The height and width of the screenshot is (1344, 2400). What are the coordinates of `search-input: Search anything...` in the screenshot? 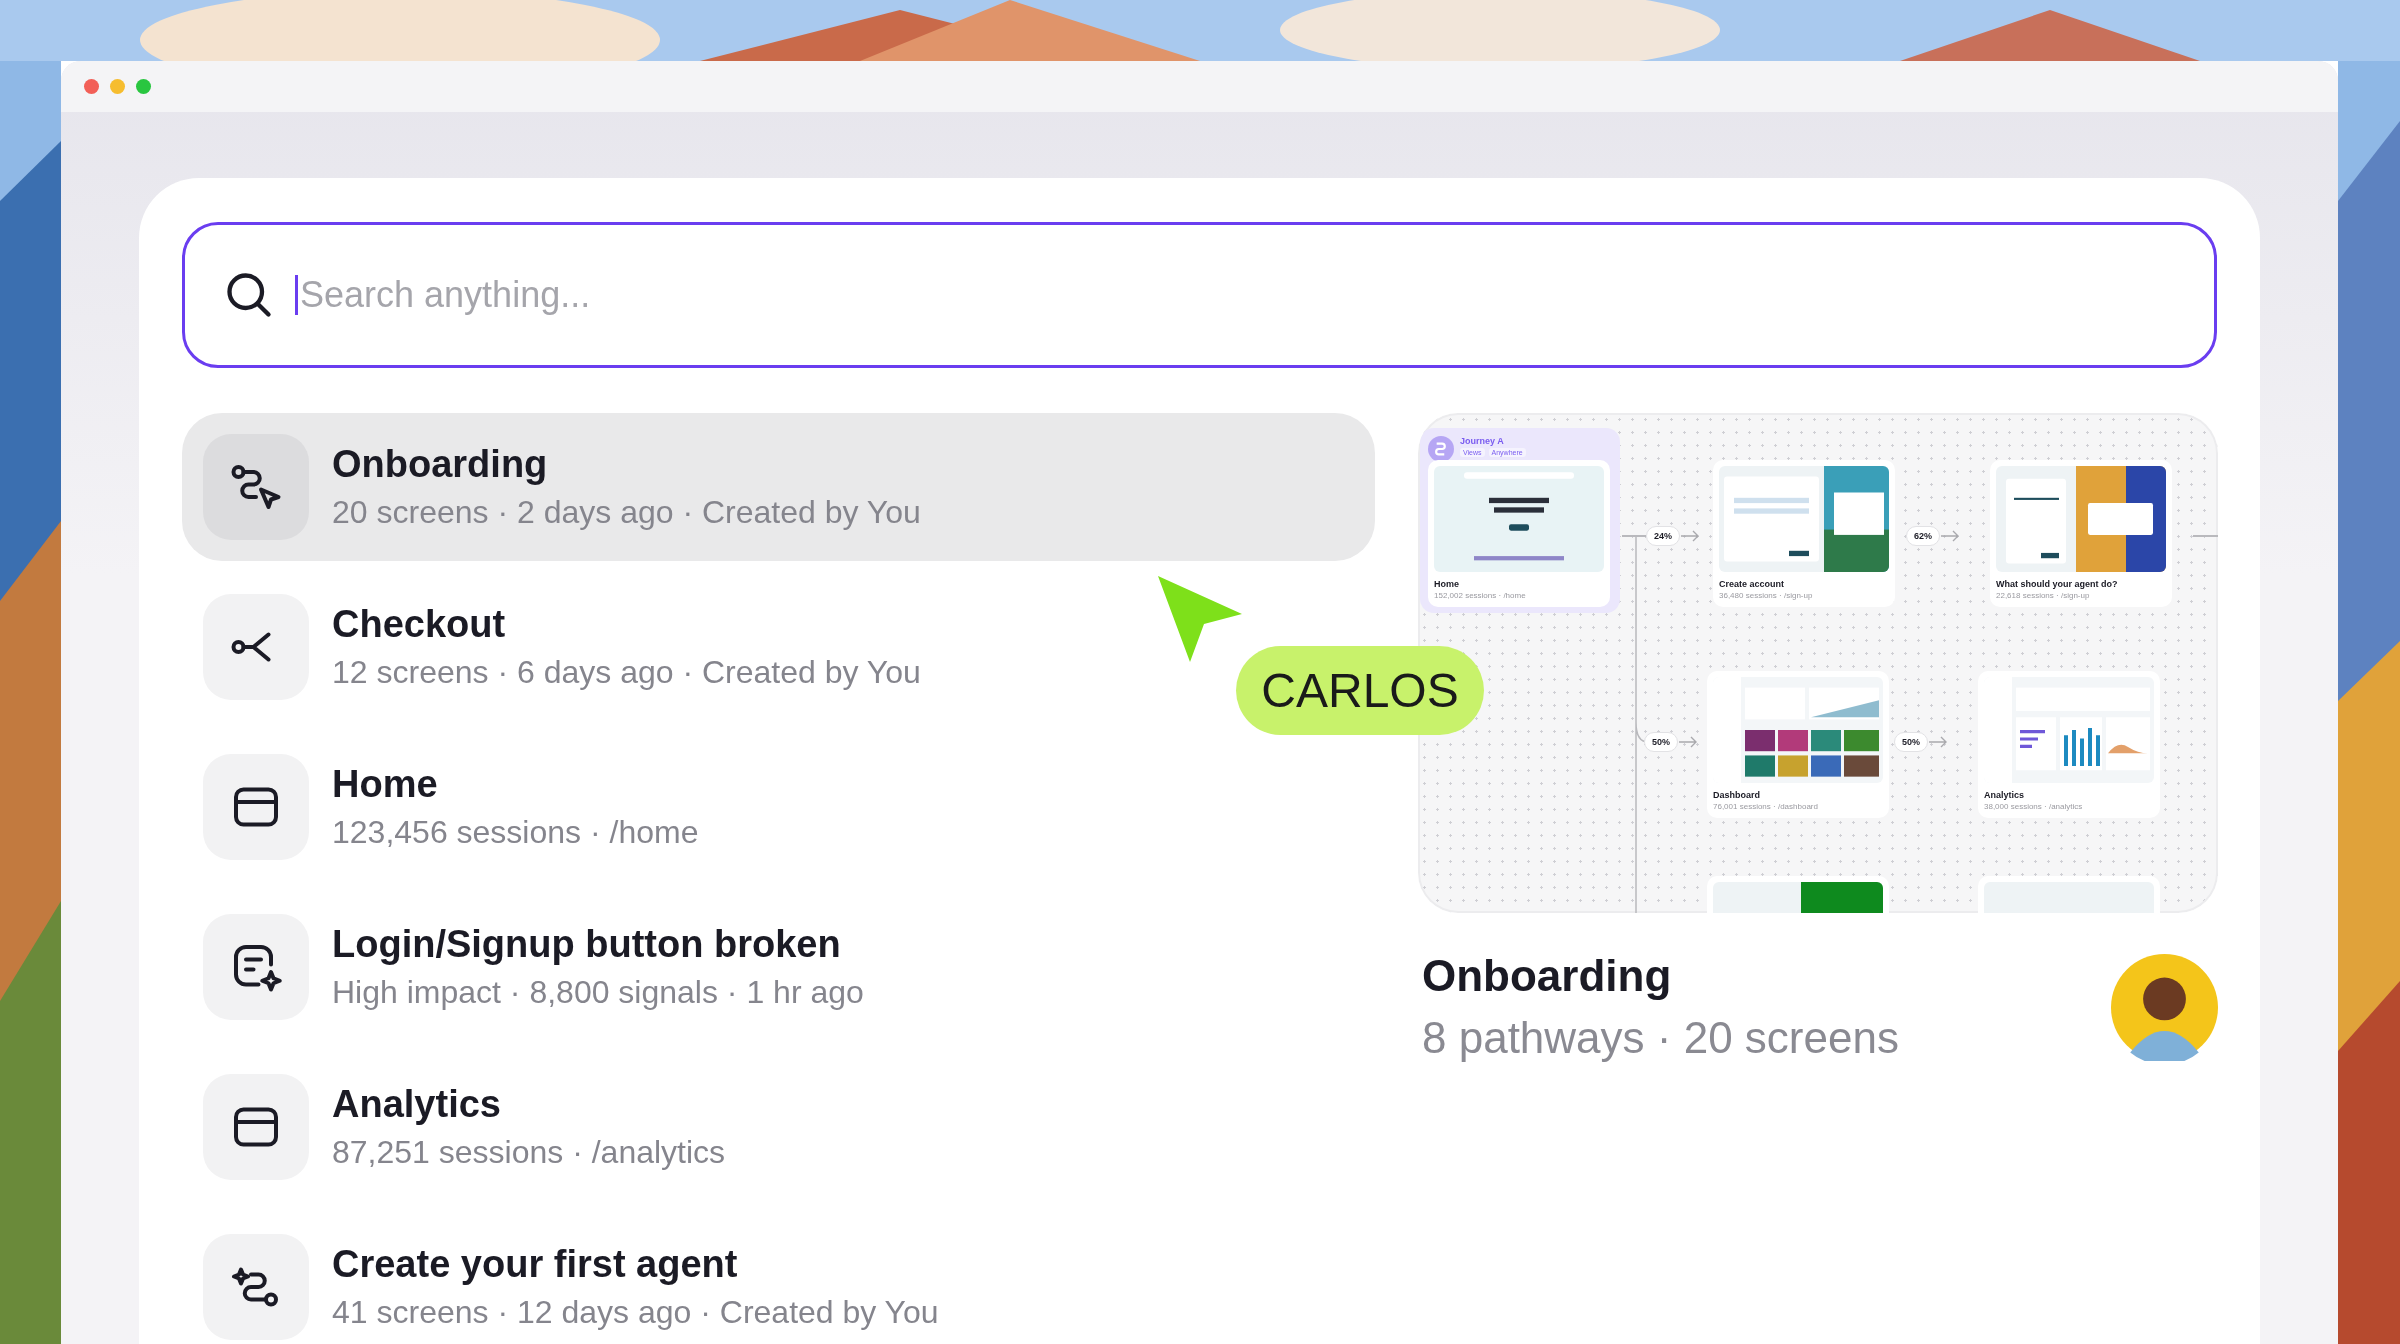 It's located at (1256, 295).